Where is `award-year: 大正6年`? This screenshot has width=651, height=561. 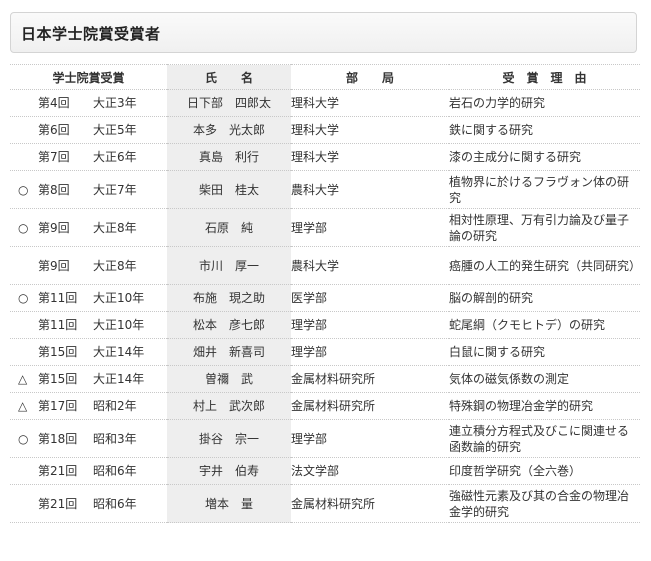 award-year: 大正6年 is located at coordinates (115, 157).